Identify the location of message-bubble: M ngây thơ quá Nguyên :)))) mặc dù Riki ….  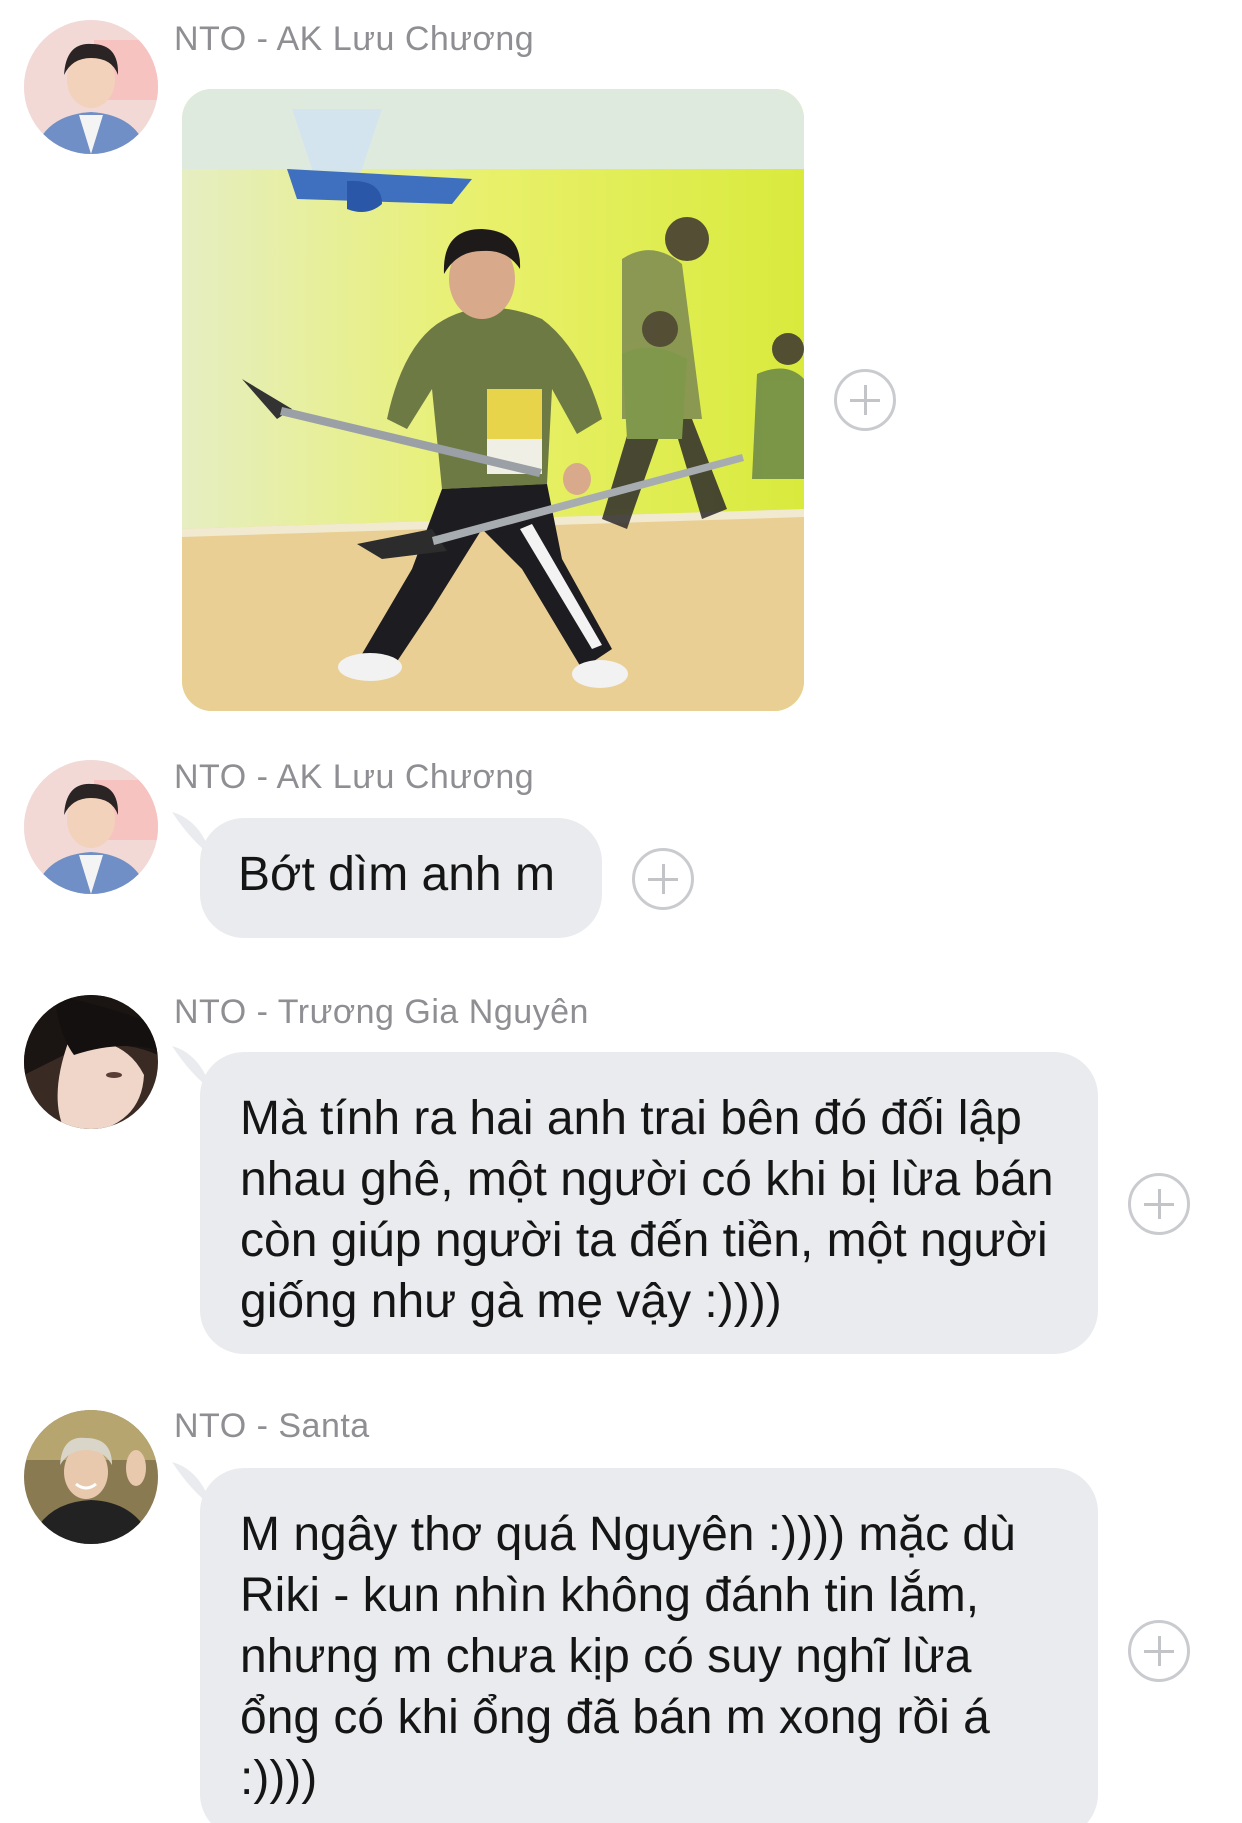
(635, 1642).